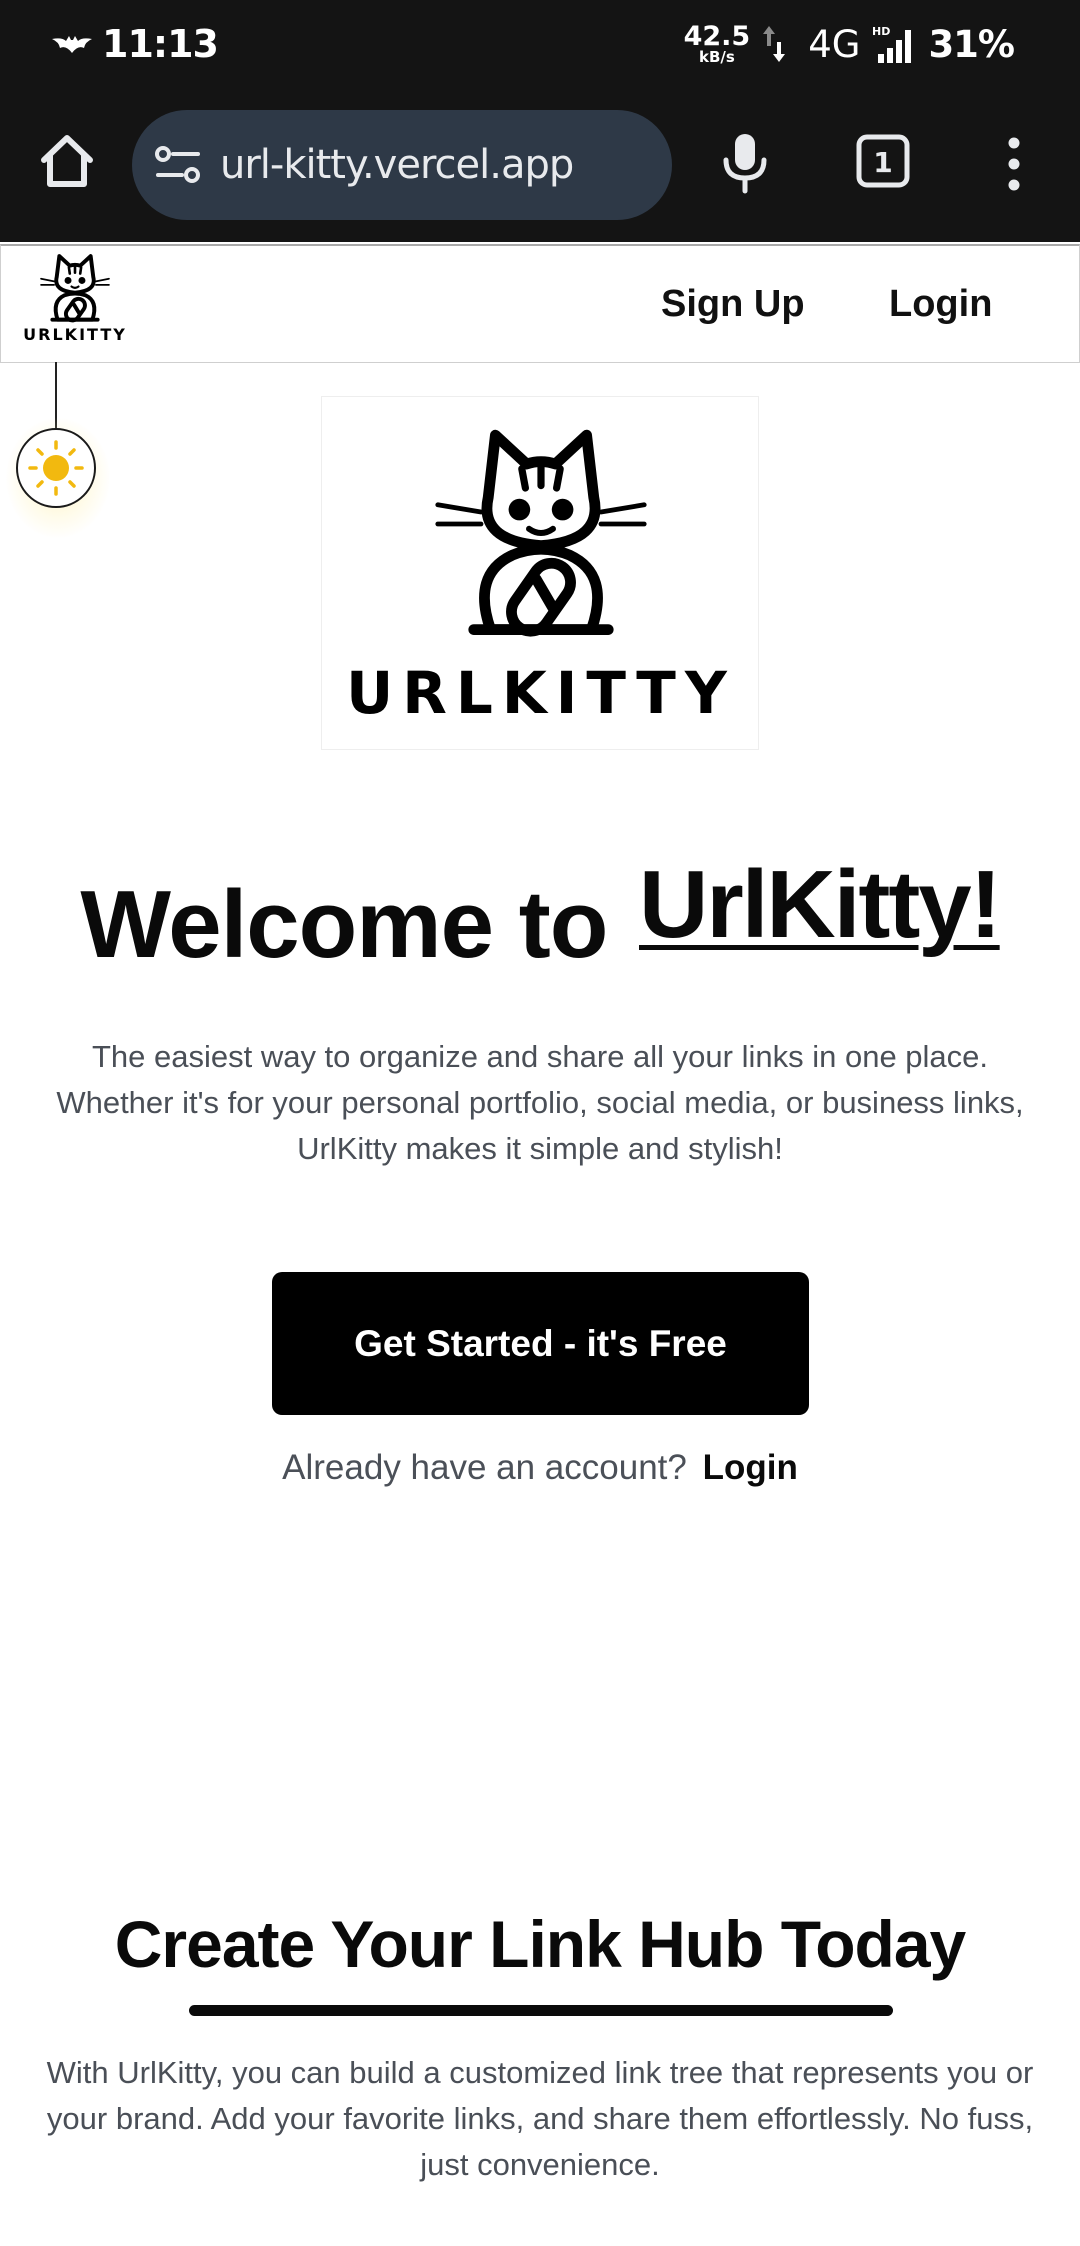 The width and height of the screenshot is (1080, 2246). Describe the element at coordinates (540, 1343) in the screenshot. I see `get-started-button: Get Started - it's Free` at that location.